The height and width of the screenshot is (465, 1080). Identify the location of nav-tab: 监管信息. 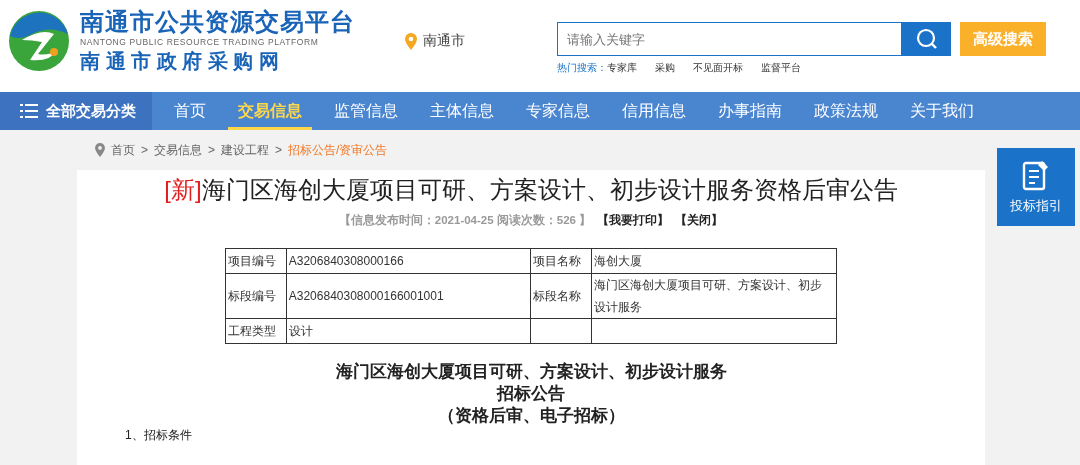
(366, 111).